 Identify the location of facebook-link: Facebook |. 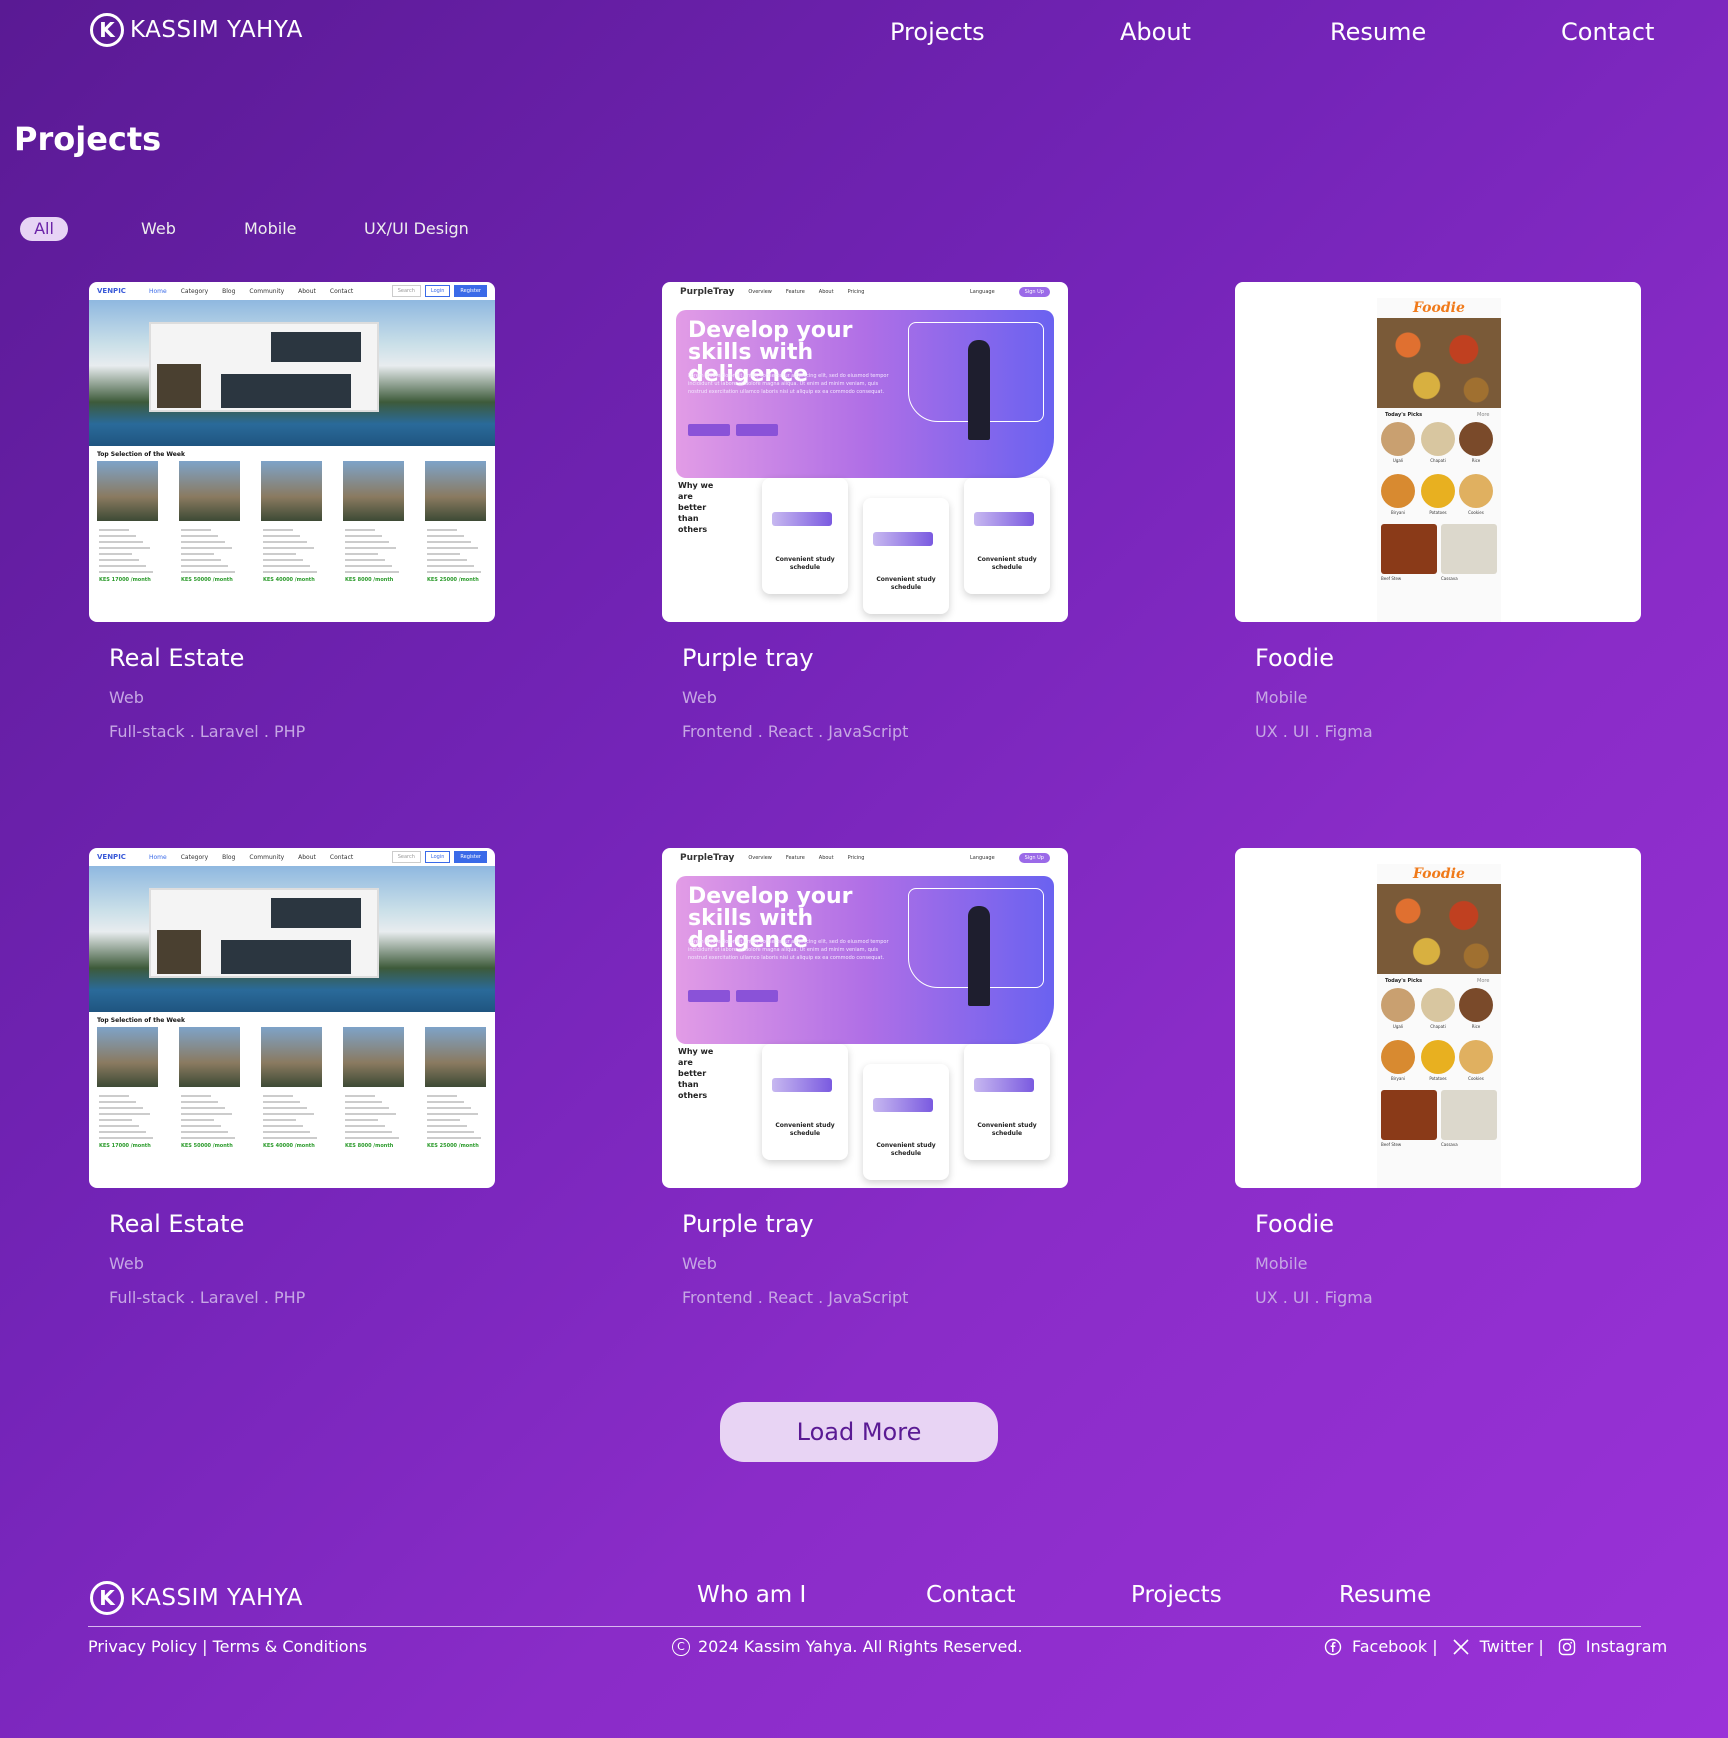
(1395, 1646).